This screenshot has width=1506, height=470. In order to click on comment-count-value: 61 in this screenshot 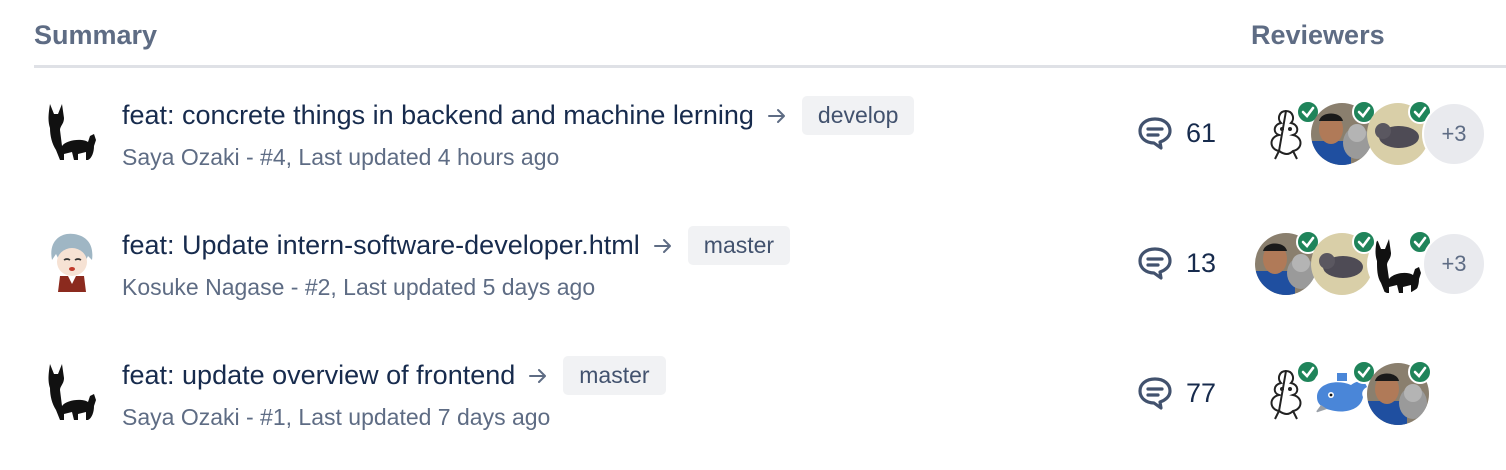, I will do `click(1201, 132)`.